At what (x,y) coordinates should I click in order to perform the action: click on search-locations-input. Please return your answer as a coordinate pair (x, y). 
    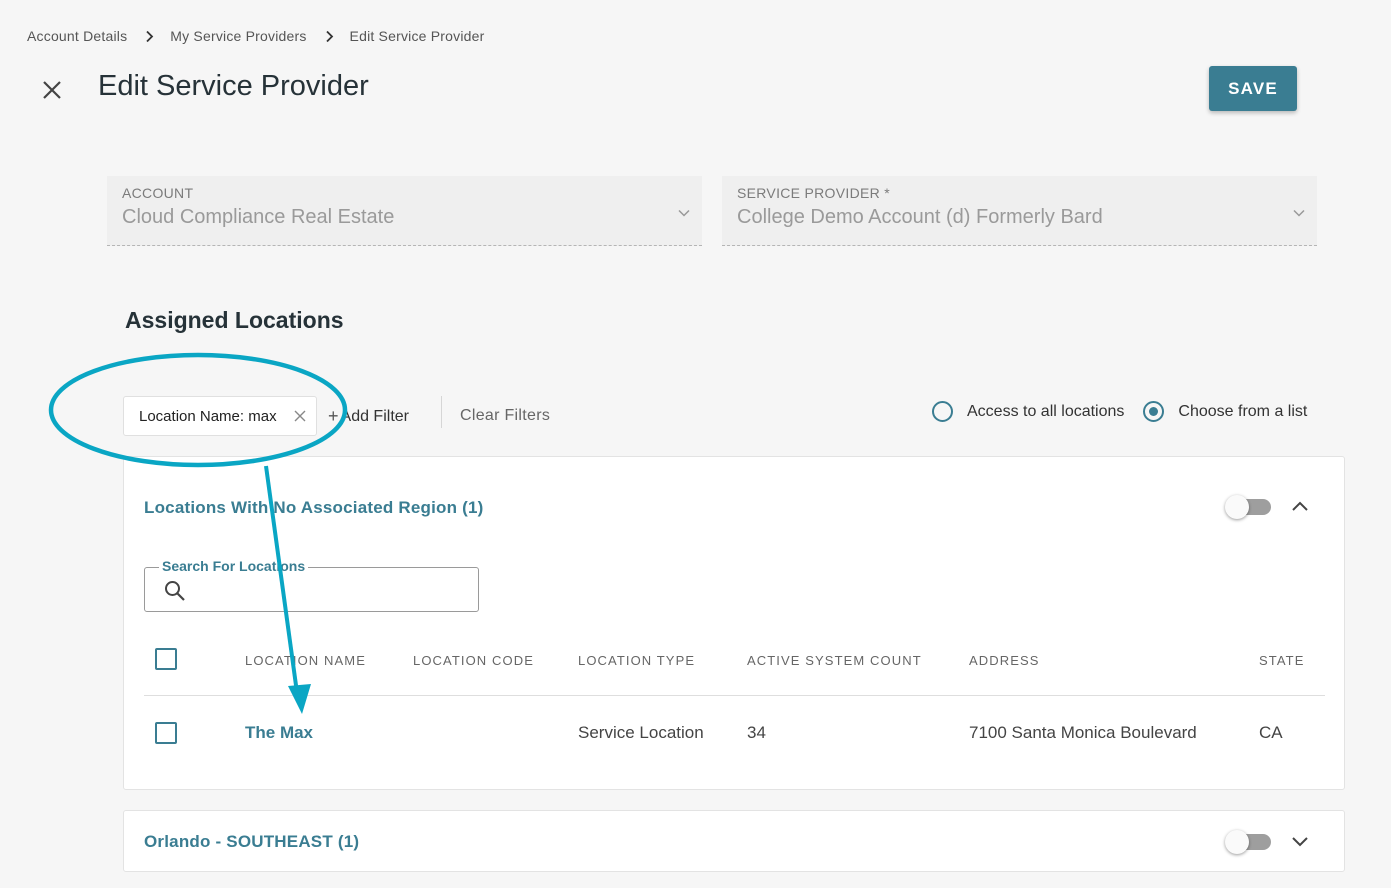
    Looking at the image, I should click on (330, 590).